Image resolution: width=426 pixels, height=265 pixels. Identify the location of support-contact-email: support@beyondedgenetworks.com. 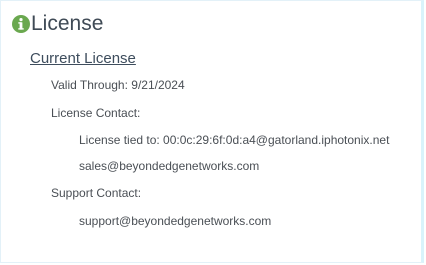
(175, 221).